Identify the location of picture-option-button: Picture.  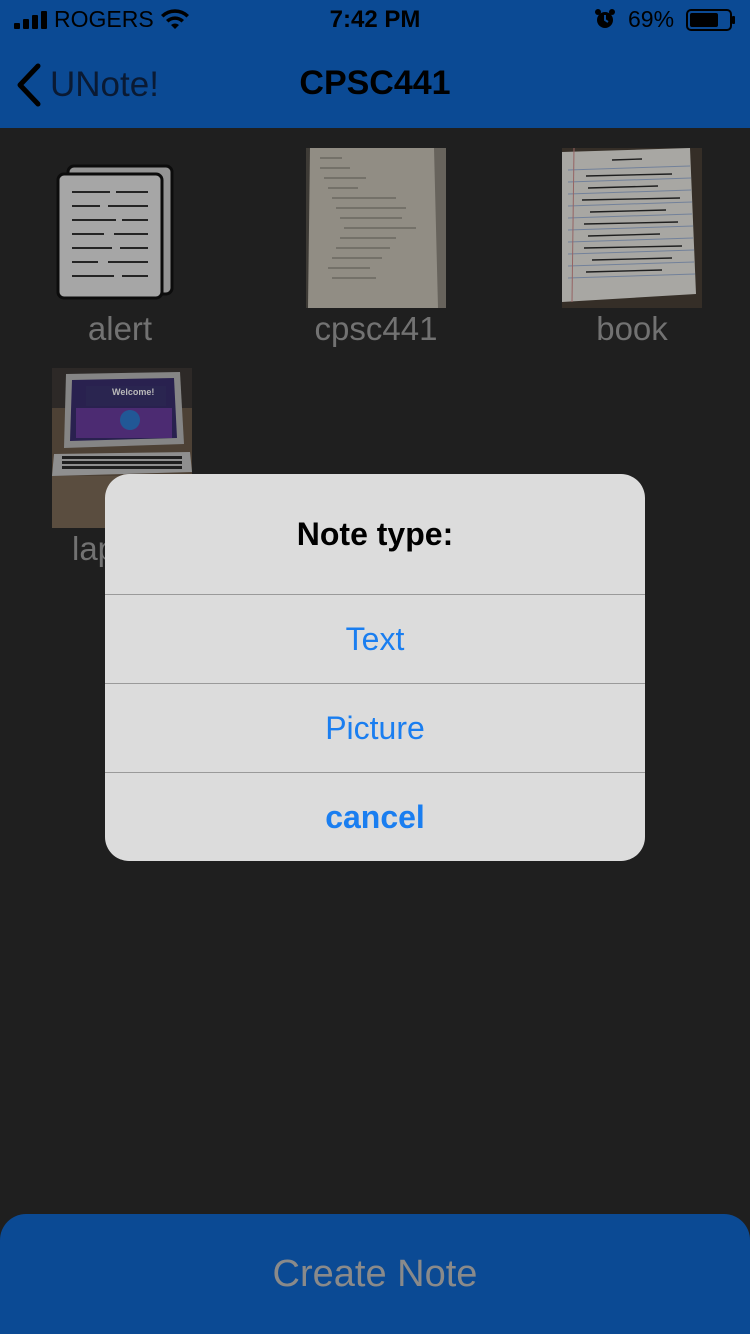
(375, 727).